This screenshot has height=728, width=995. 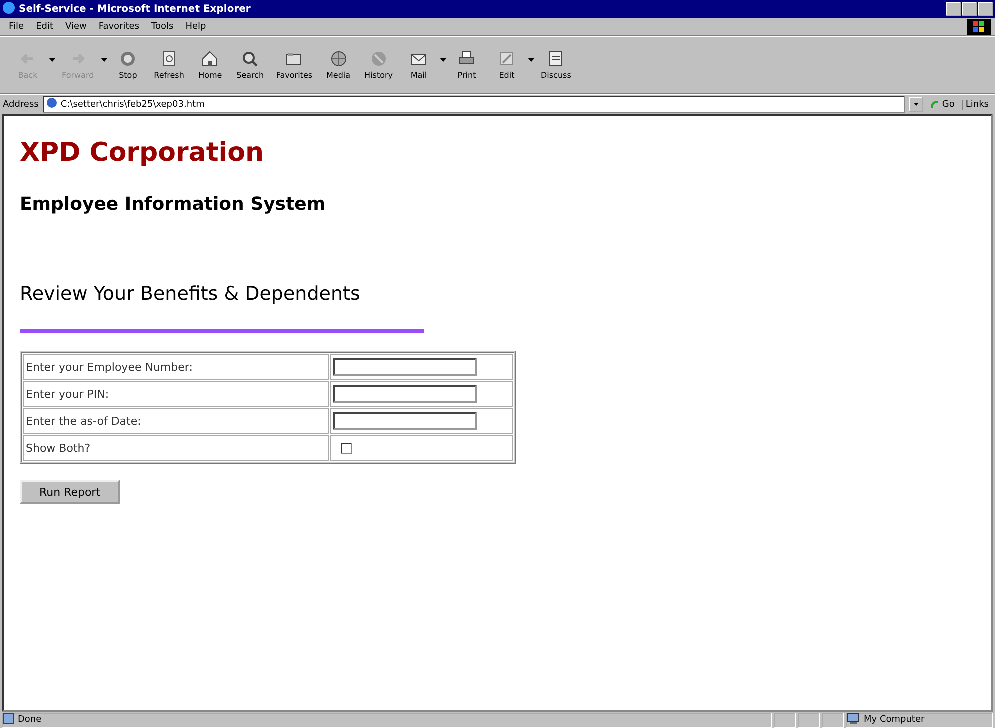 What do you see at coordinates (210, 59) in the screenshot?
I see `house-icon` at bounding box center [210, 59].